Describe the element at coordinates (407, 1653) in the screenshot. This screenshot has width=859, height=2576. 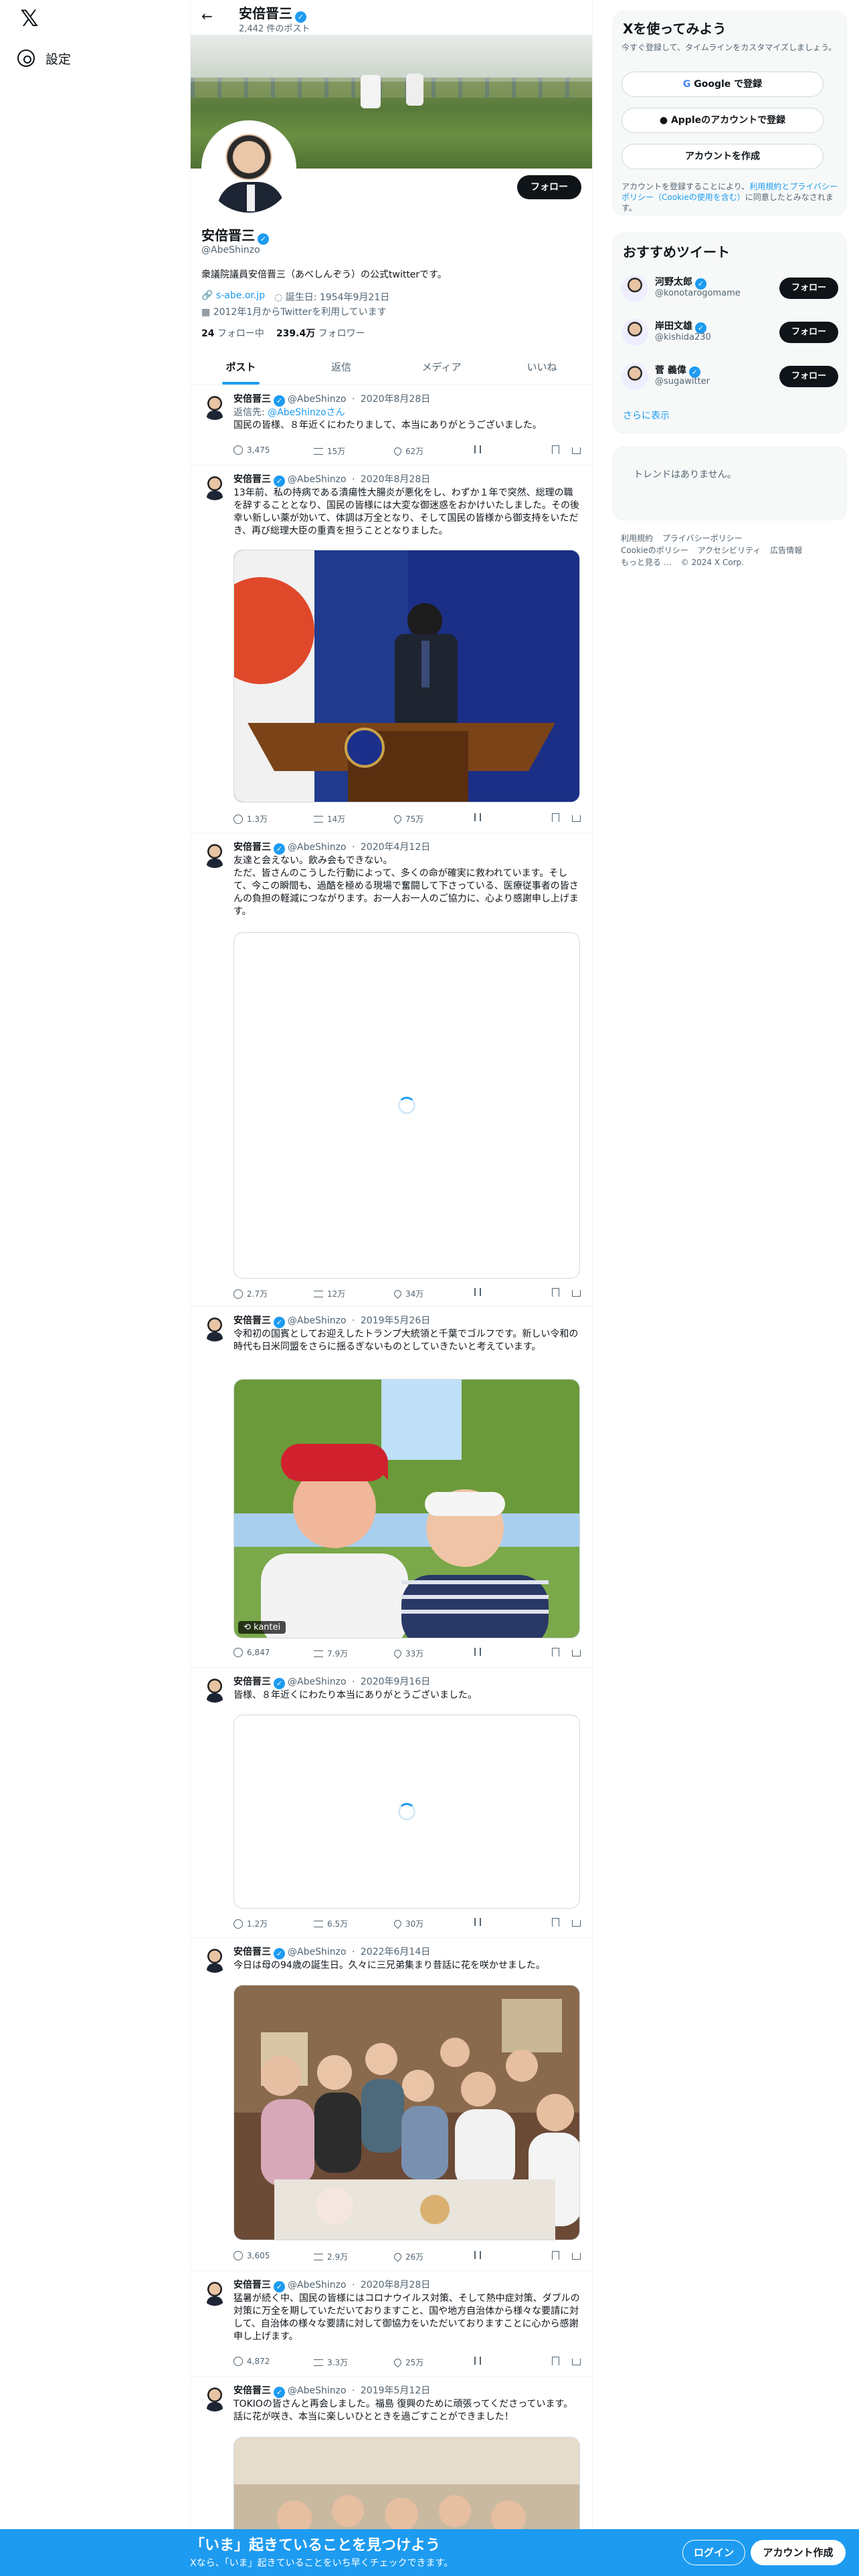
I see `like-button: 33万` at that location.